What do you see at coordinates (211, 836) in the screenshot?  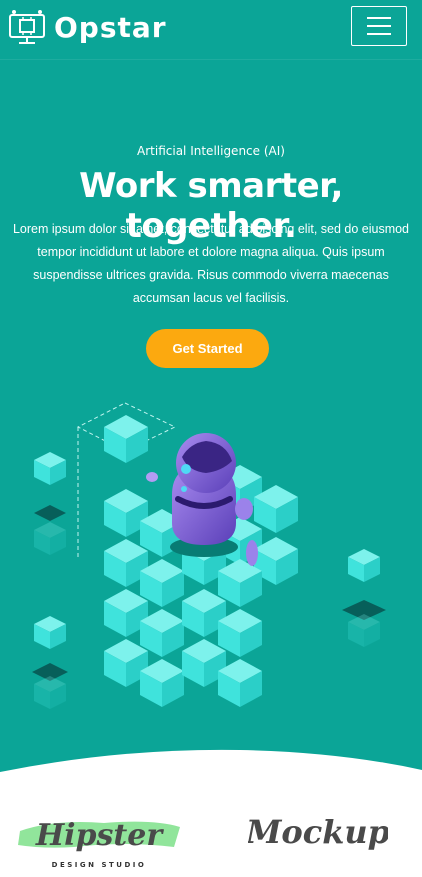 I see `partner-logos: Hipster DESIGN STUDIO Mockup` at bounding box center [211, 836].